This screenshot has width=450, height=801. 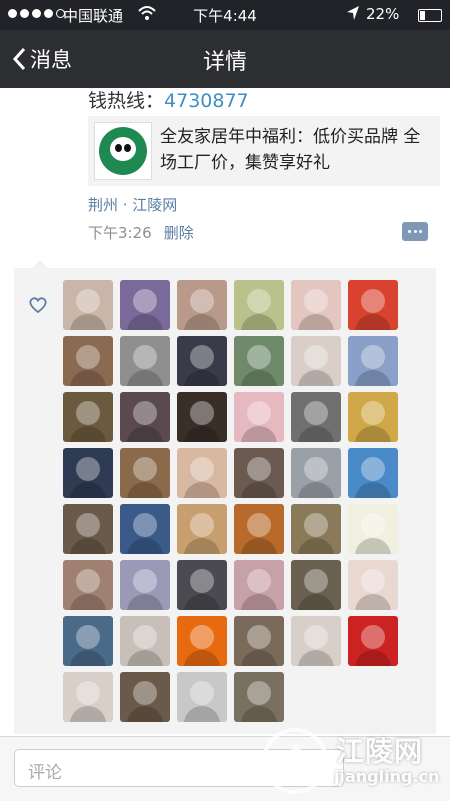 I want to click on panda-logo-icon, so click(x=123, y=151).